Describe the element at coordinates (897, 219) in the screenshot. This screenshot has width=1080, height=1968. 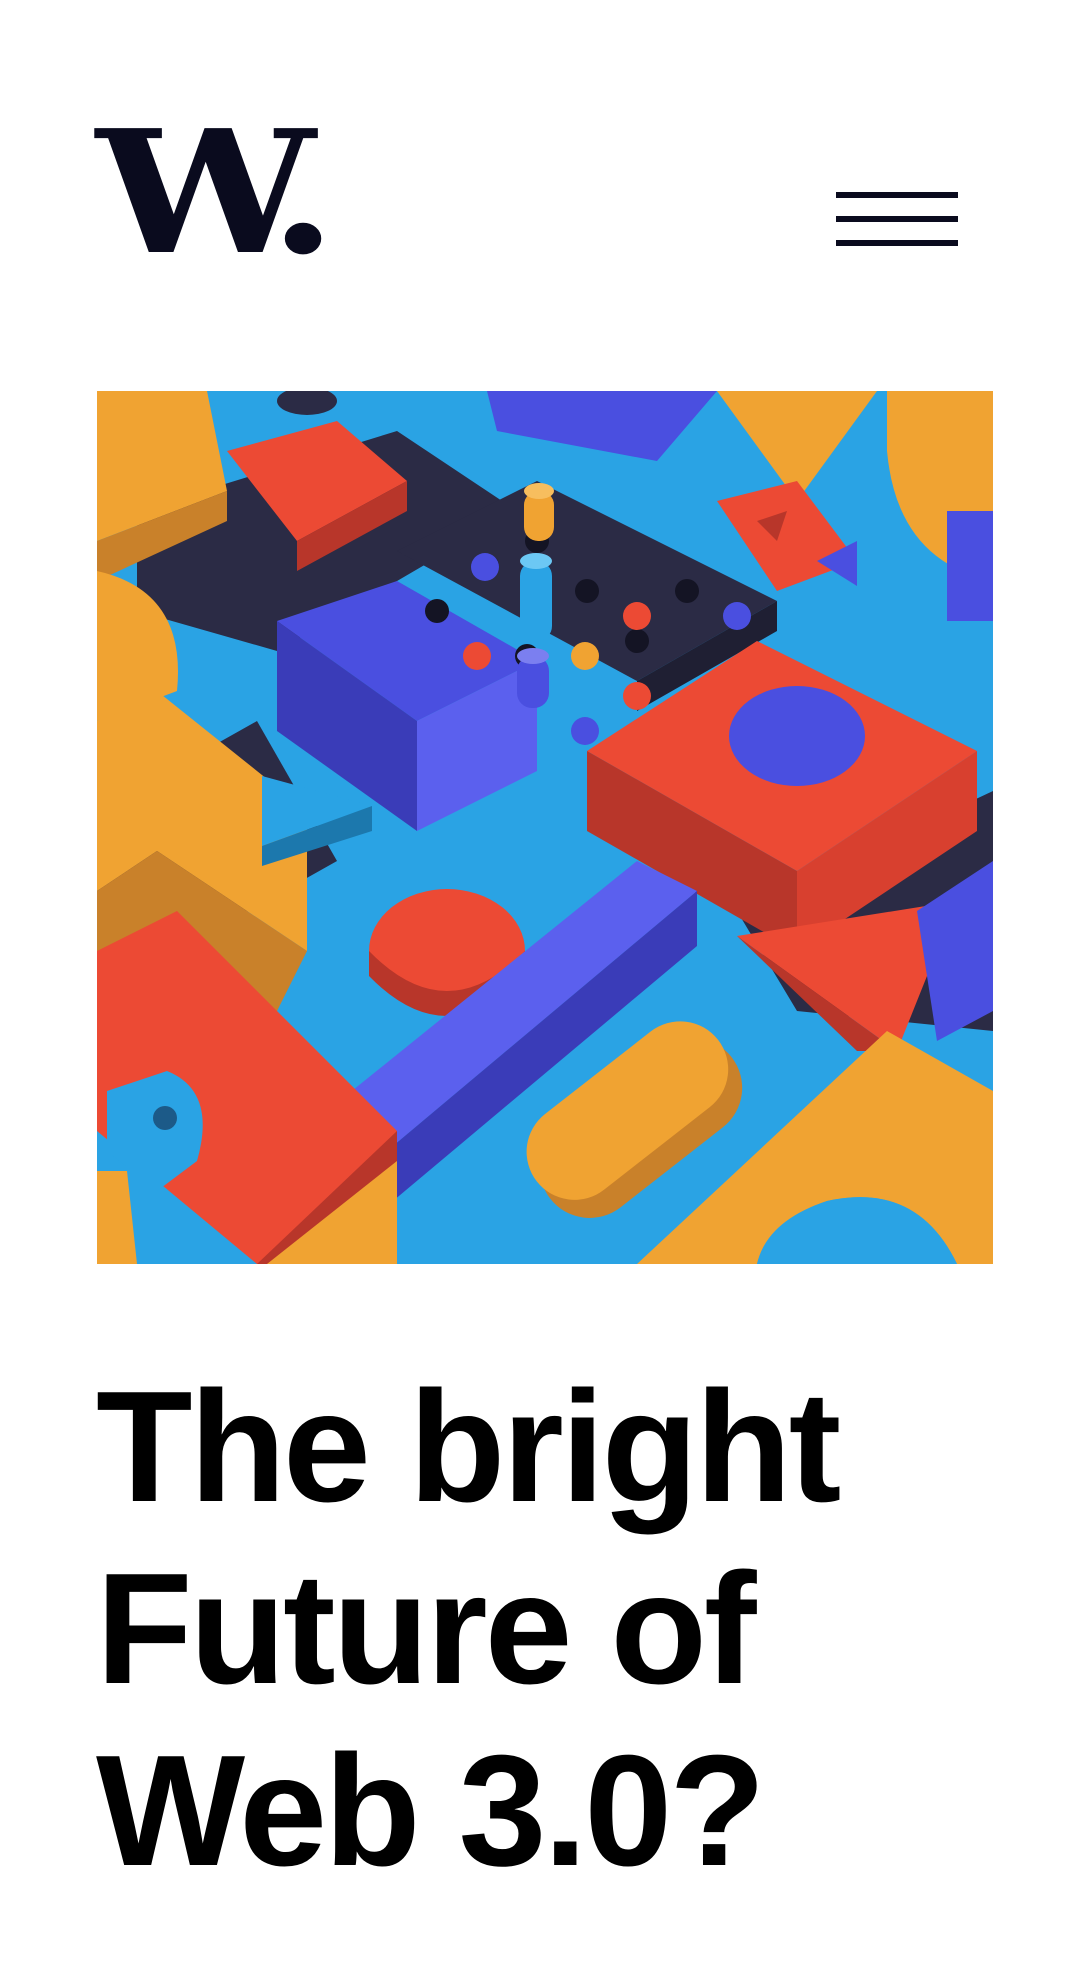
I see `hamburger-menu-button` at that location.